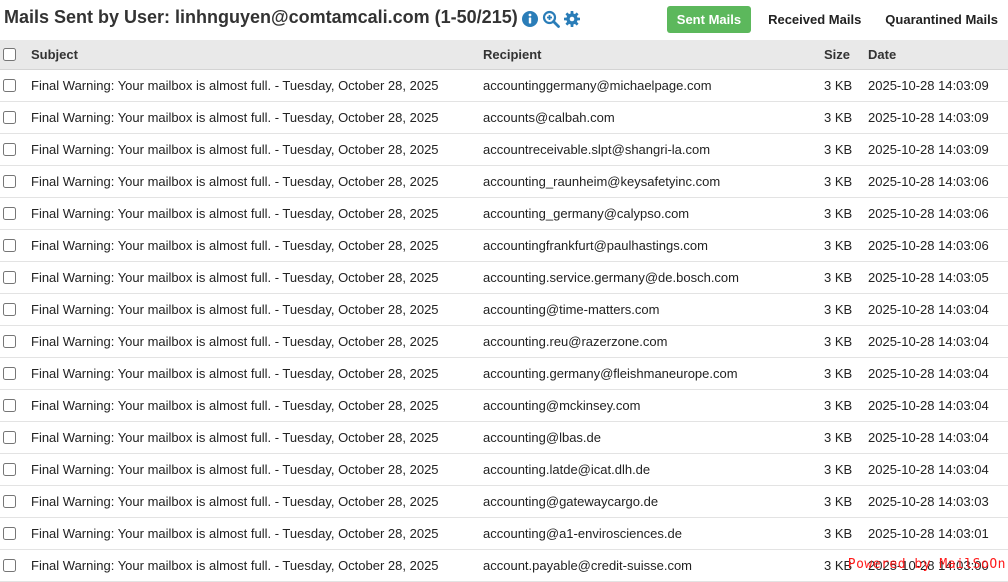 This screenshot has height=582, width=1008. What do you see at coordinates (938, 117) in the screenshot?
I see `row-date: 2025-10-28 14:03:09` at bounding box center [938, 117].